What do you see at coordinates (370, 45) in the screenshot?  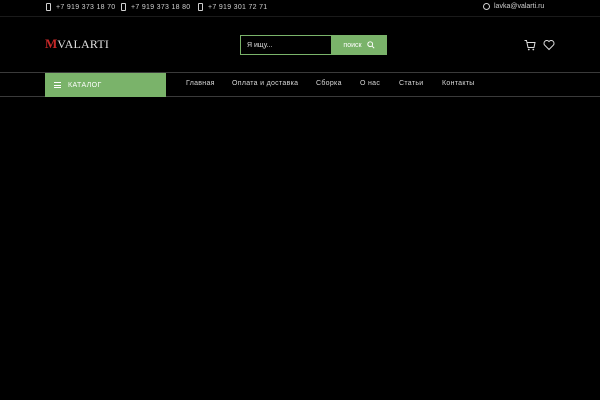 I see `search-icon` at bounding box center [370, 45].